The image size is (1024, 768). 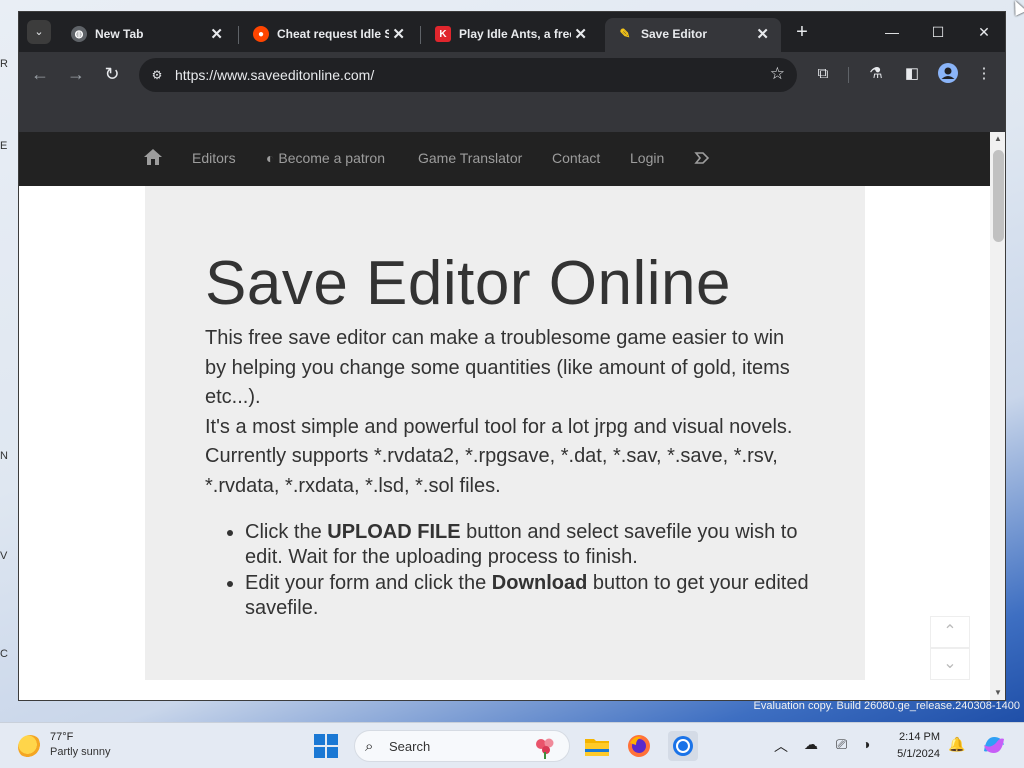 What do you see at coordinates (119, 34) in the screenshot?
I see `tab-title: New Tab` at bounding box center [119, 34].